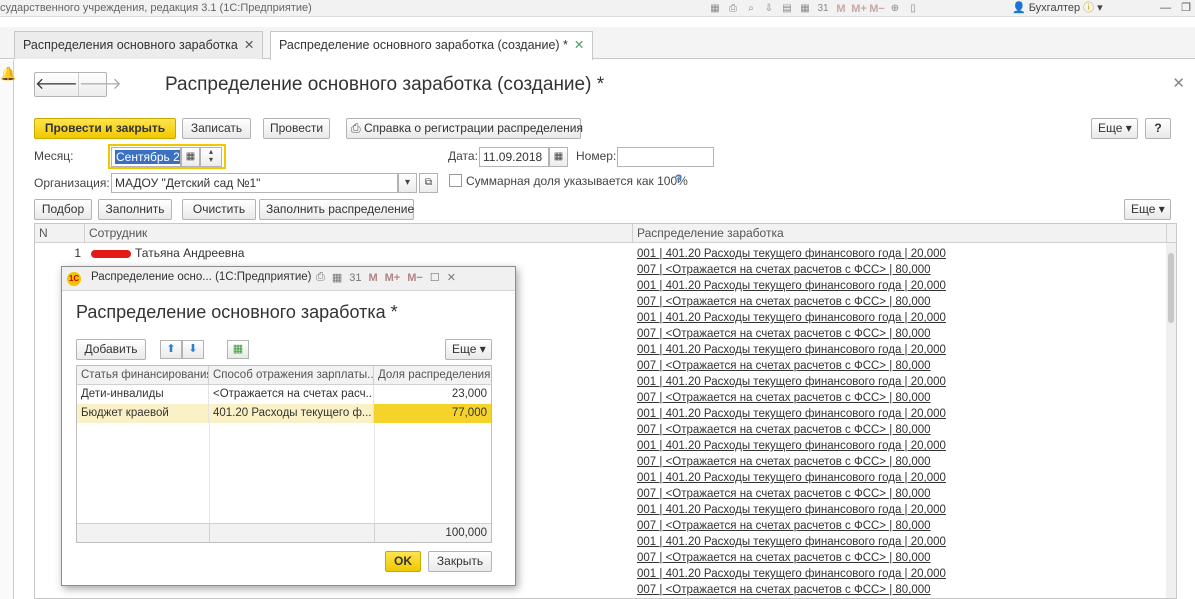  What do you see at coordinates (435, 277) in the screenshot?
I see `maximize-icon: ☐` at bounding box center [435, 277].